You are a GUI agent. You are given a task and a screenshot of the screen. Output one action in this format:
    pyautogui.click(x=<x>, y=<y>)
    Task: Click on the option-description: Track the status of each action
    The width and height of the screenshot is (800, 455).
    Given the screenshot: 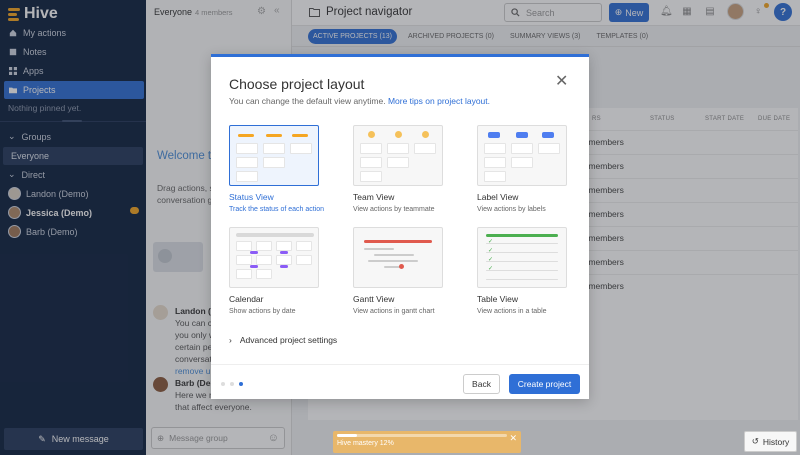 What is the action you would take?
    pyautogui.click(x=277, y=209)
    